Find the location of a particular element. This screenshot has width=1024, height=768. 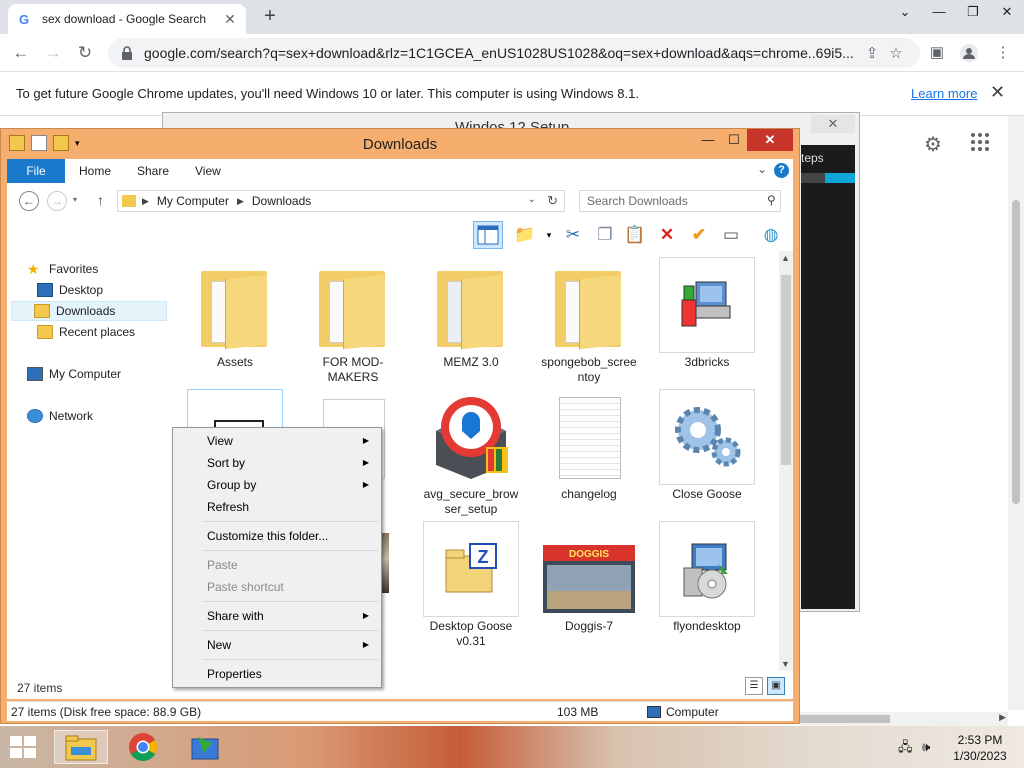

file-item: changelog is located at coordinates (589, 445).